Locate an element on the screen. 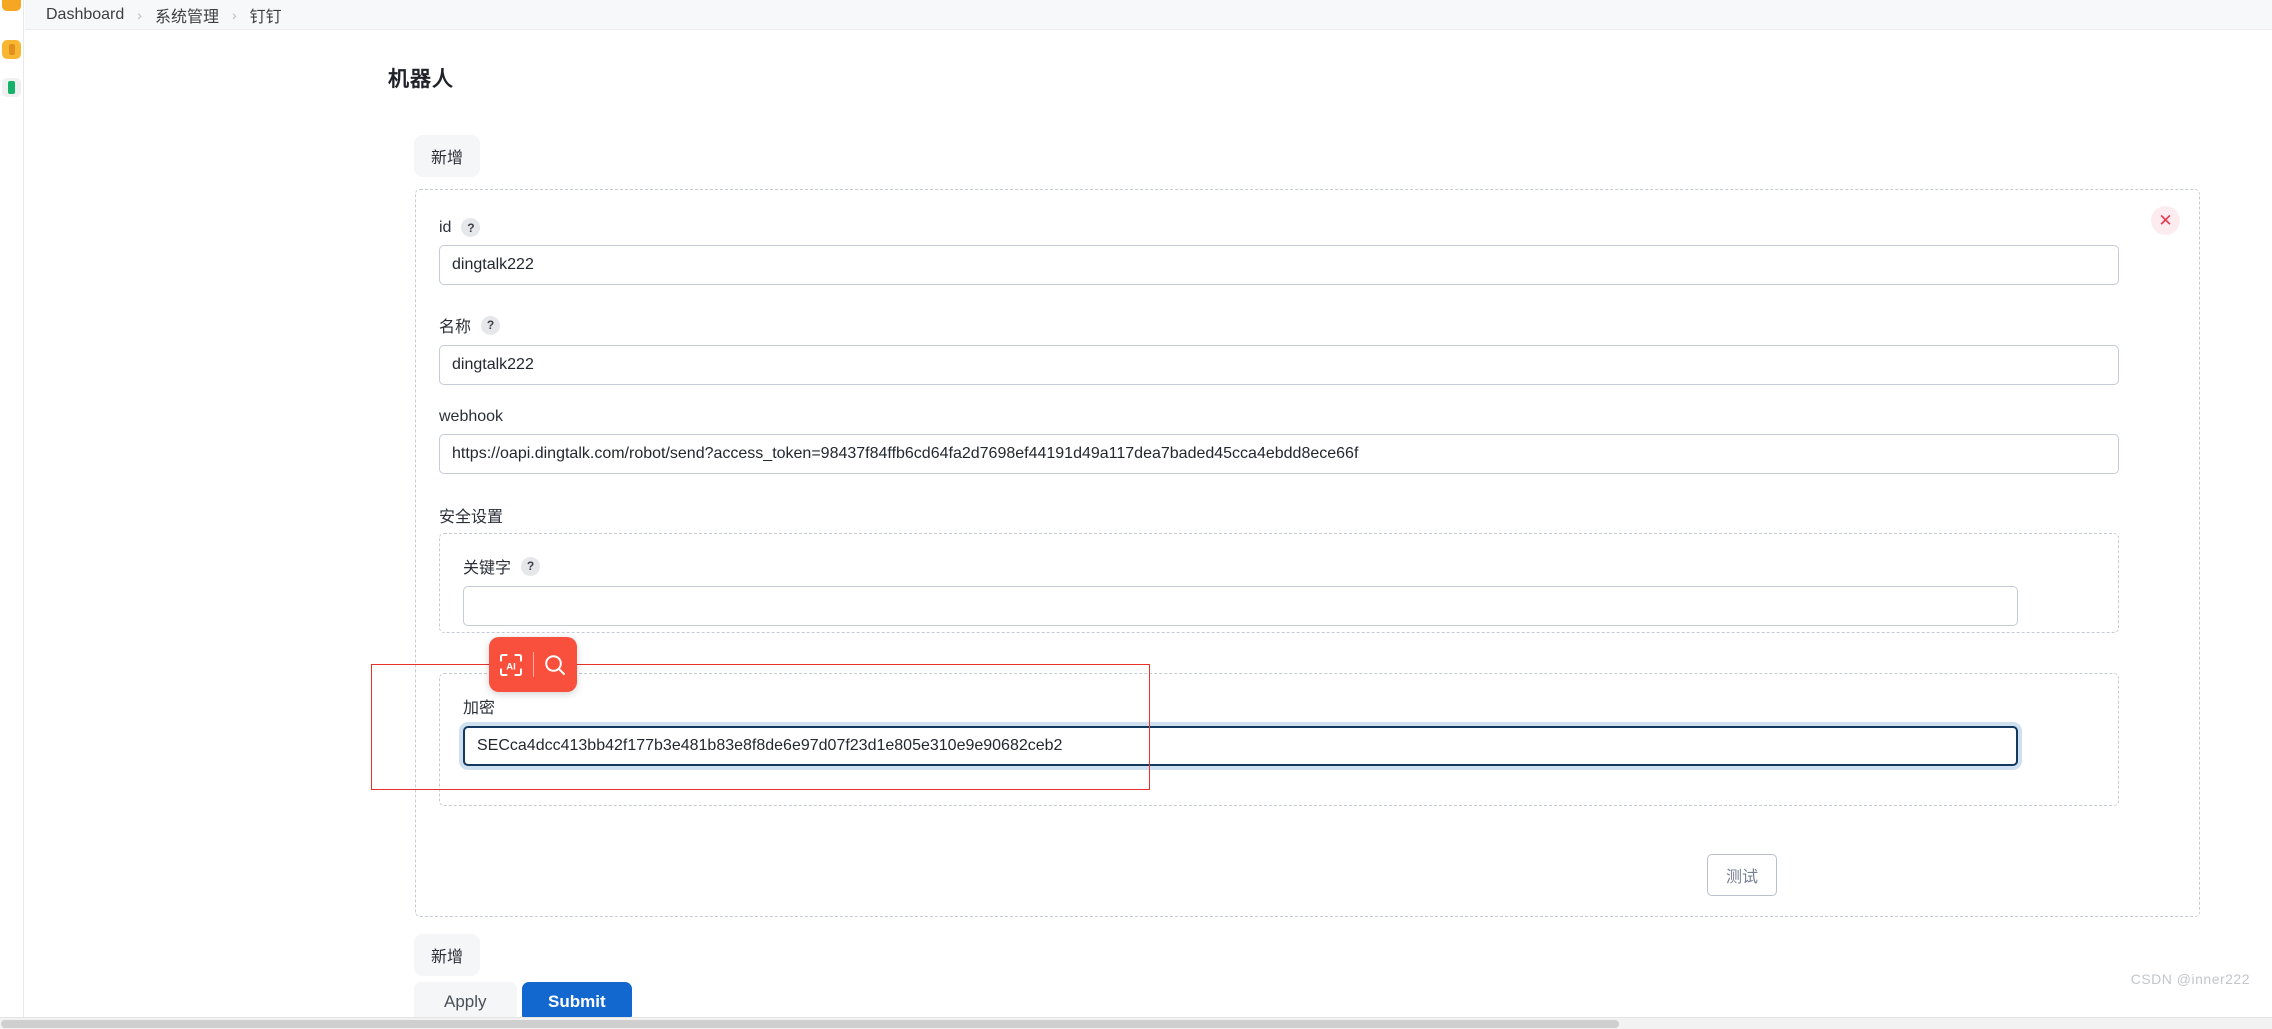 This screenshot has width=2272, height=1029. horizontal-scrollbar is located at coordinates (1136, 1023).